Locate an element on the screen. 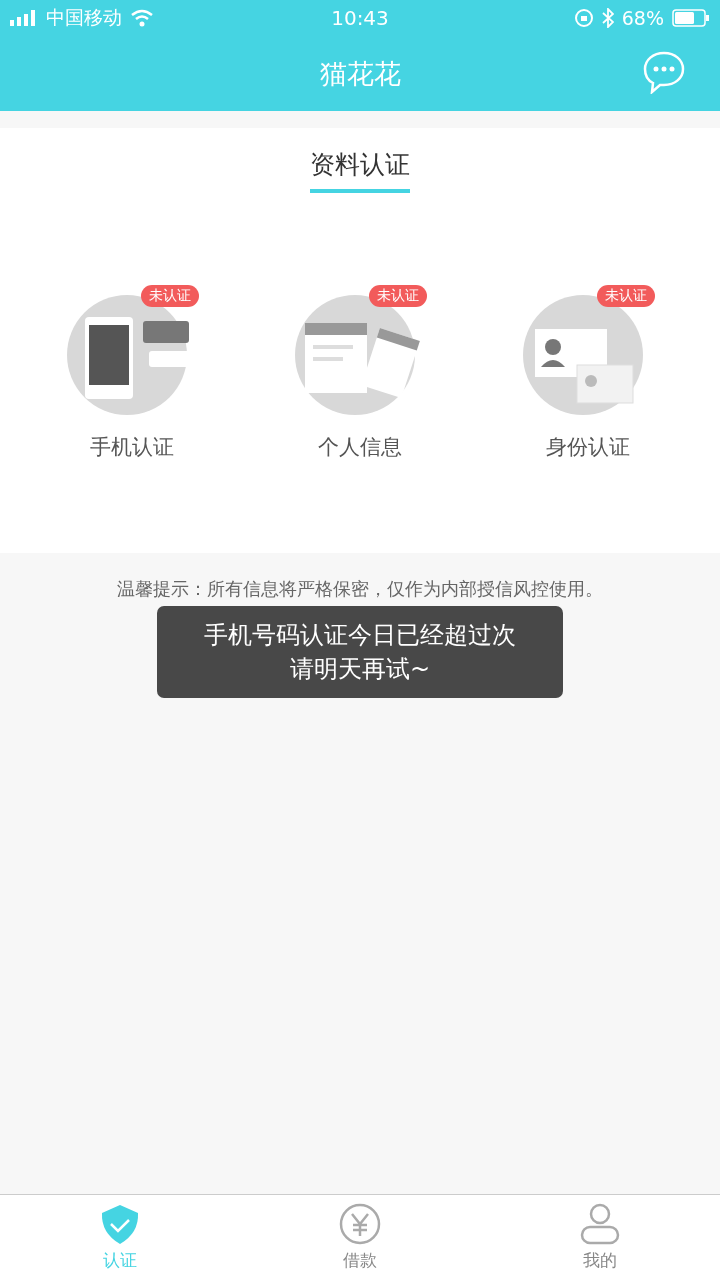  privacy-tip: 温馨提示：所有信息将严格保密，仅作为内部授信风控使用。 is located at coordinates (360, 589).